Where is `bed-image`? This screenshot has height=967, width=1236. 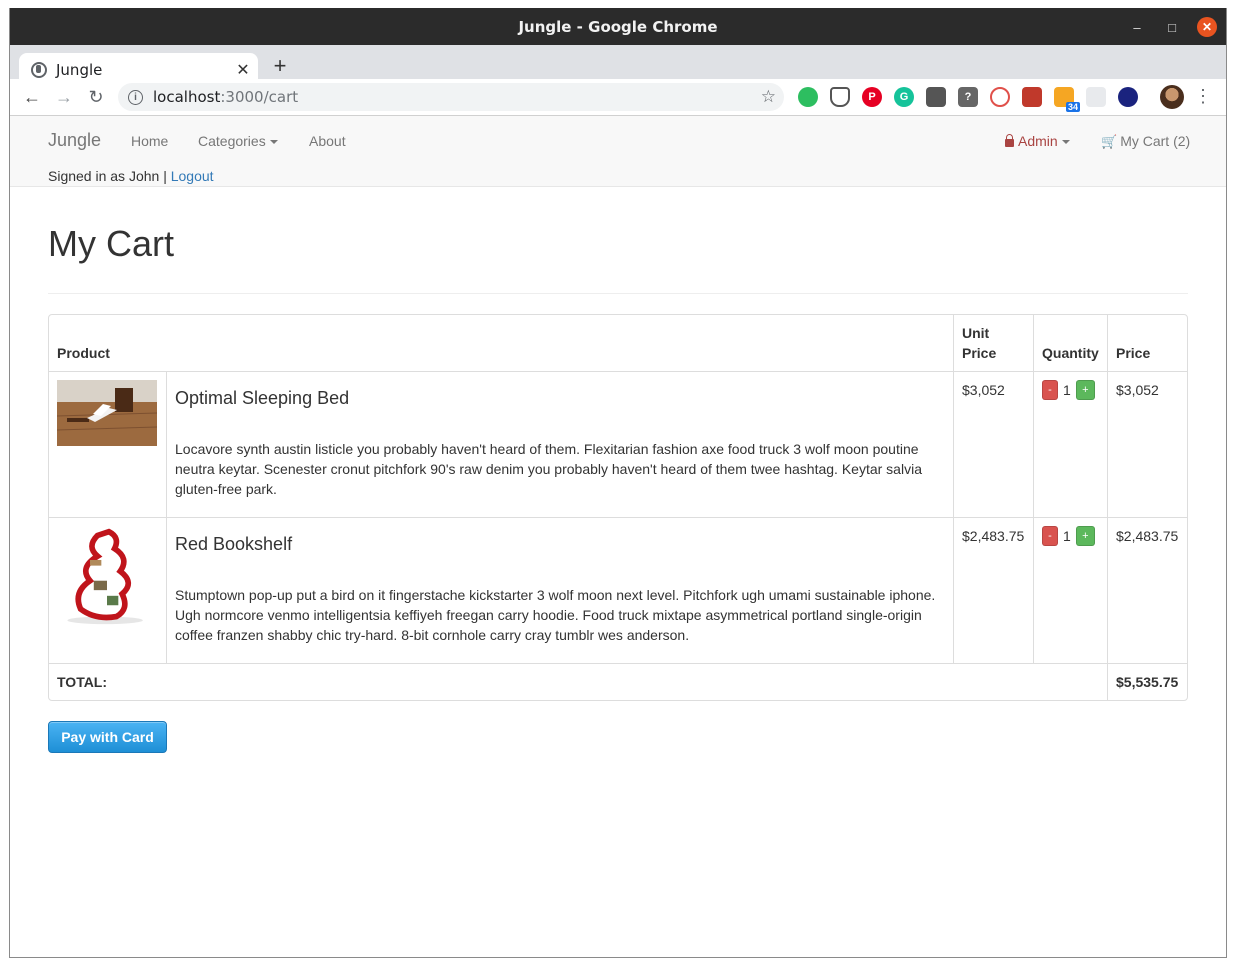 bed-image is located at coordinates (107, 413).